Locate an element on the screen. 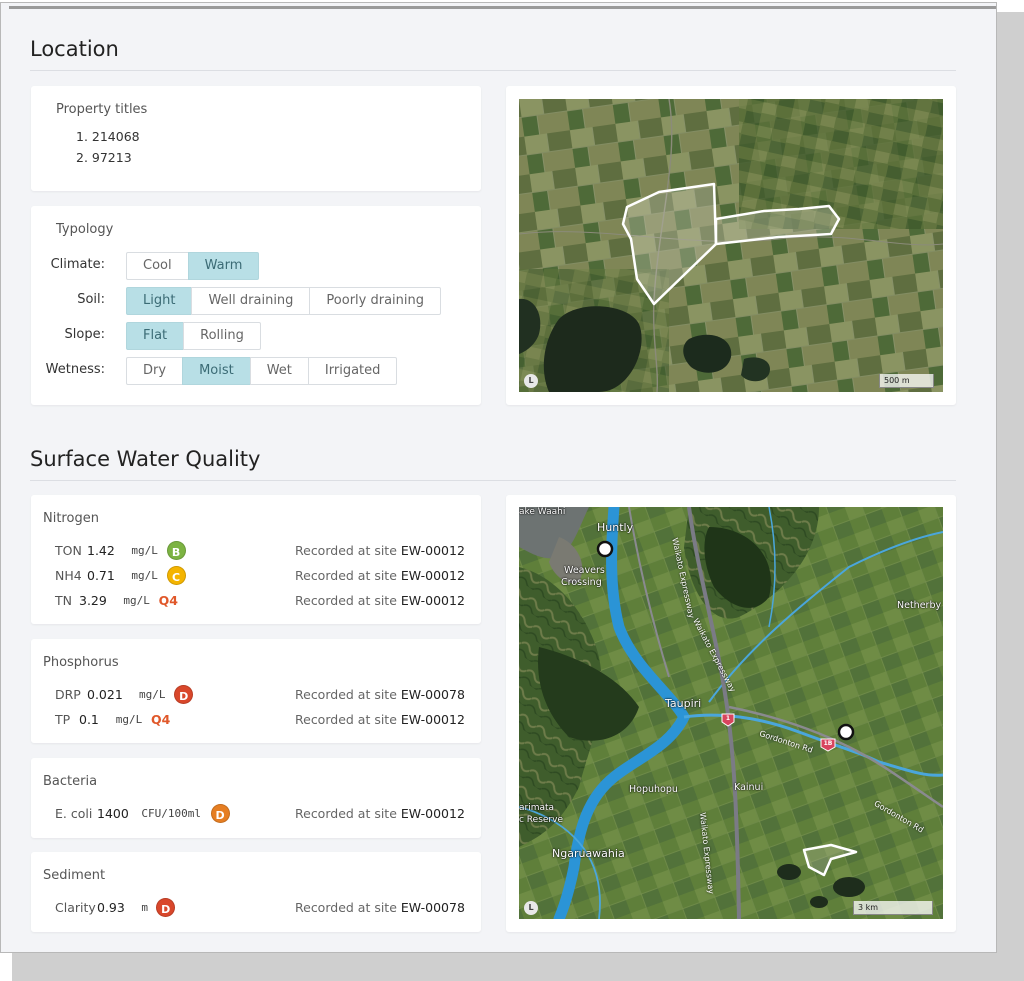 This screenshot has height=981, width=1024. typology-row-label: Climate: is located at coordinates (77, 264).